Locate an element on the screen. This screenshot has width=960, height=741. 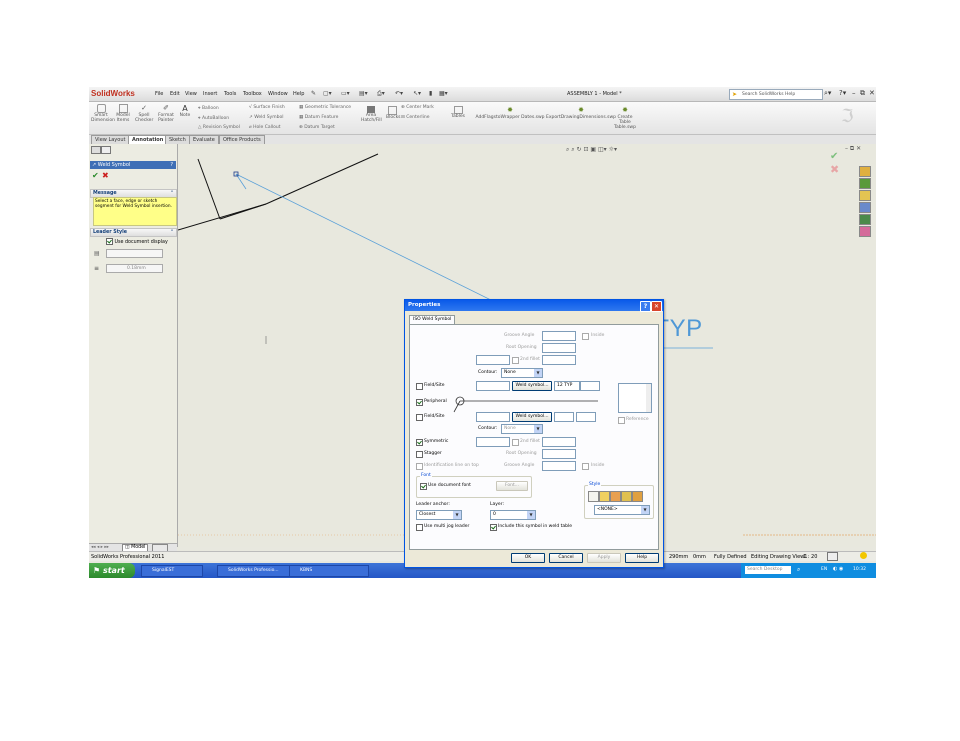
load-style-icon is located at coordinates (637, 496).